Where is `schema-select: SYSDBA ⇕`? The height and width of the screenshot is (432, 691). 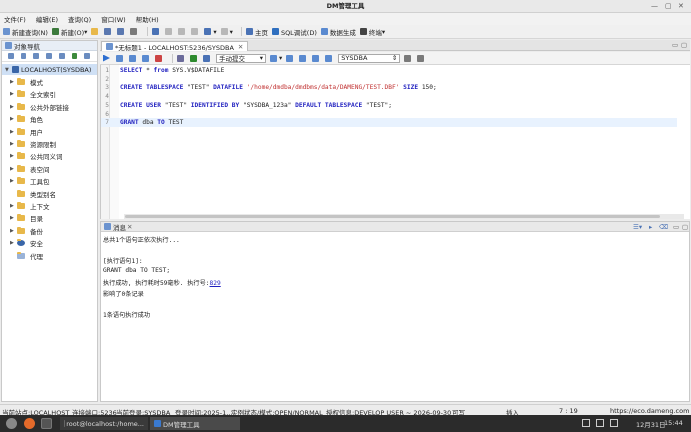
schema-select: SYSDBA ⇕ is located at coordinates (369, 58).